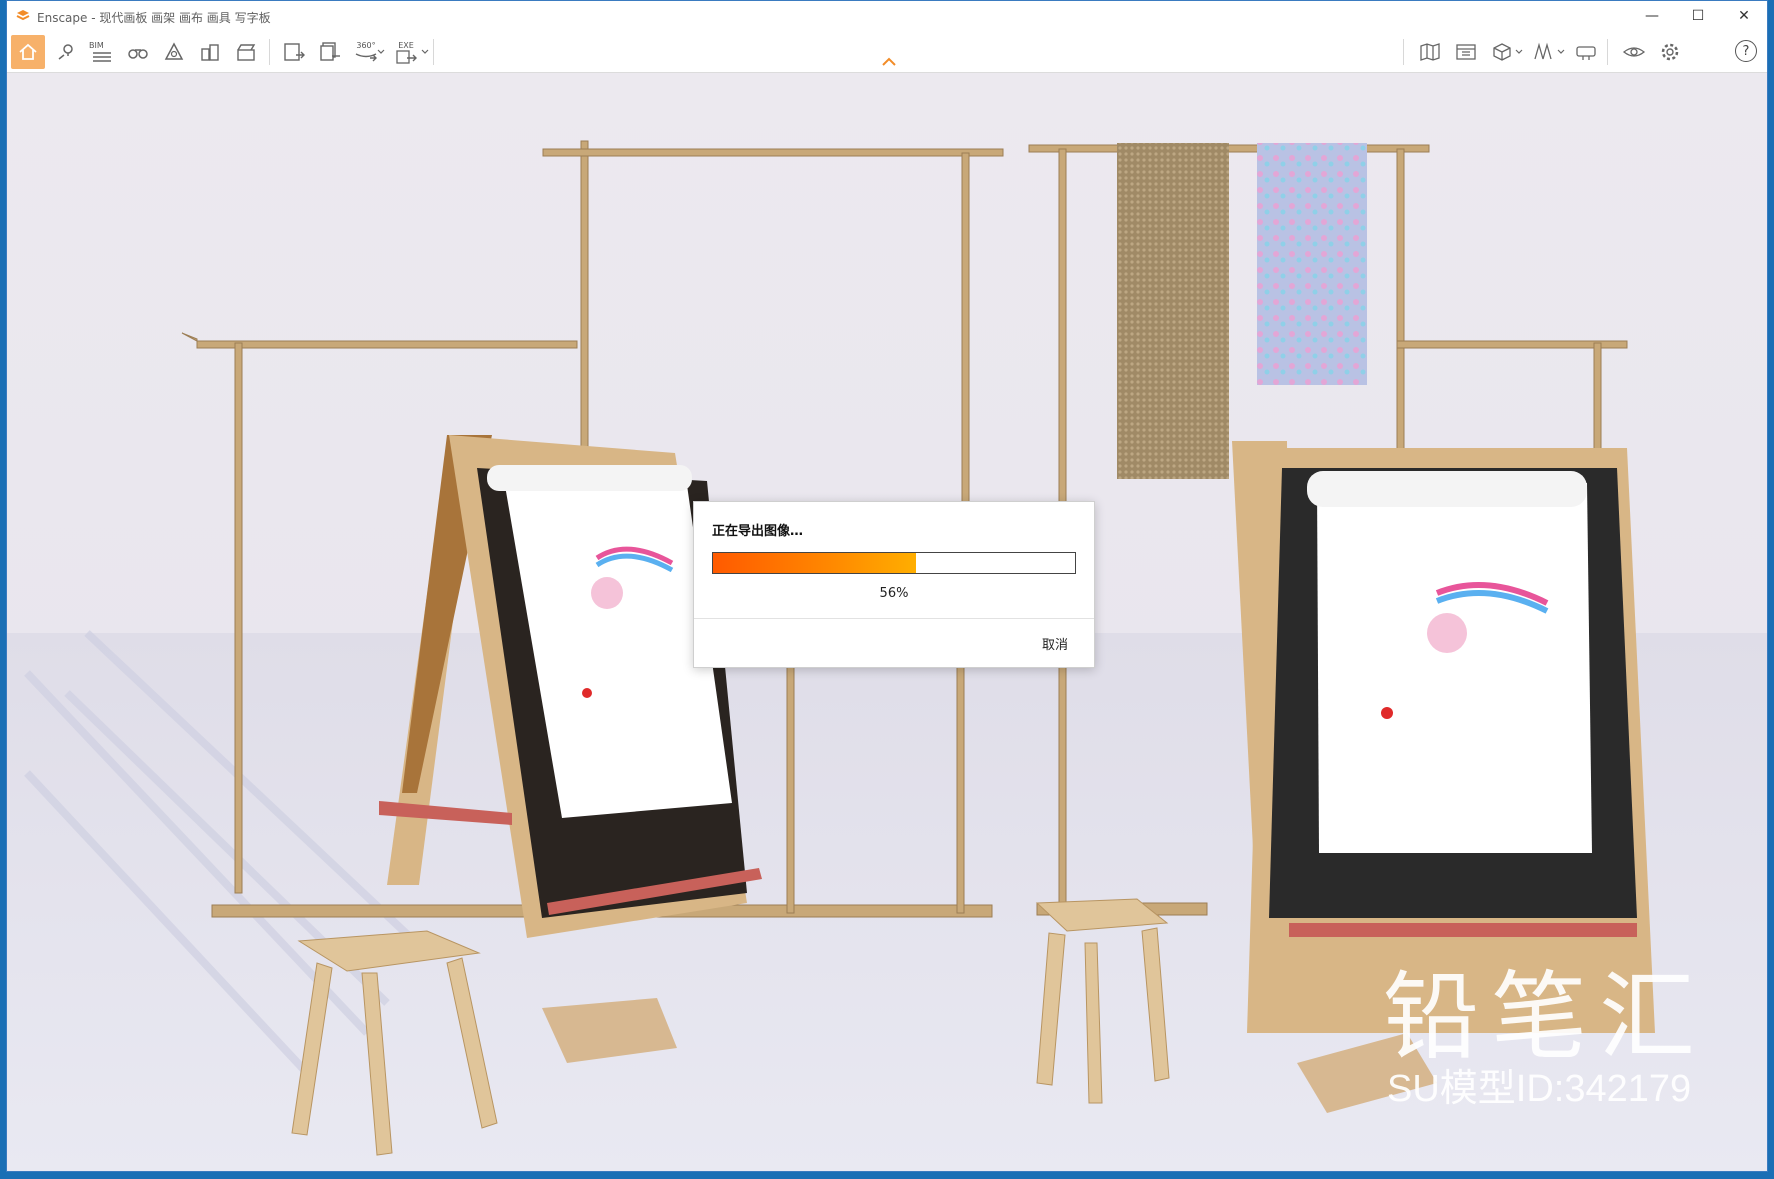 This screenshot has width=1774, height=1179. Describe the element at coordinates (406, 56) in the screenshot. I see `exe-arrow-icon` at that location.